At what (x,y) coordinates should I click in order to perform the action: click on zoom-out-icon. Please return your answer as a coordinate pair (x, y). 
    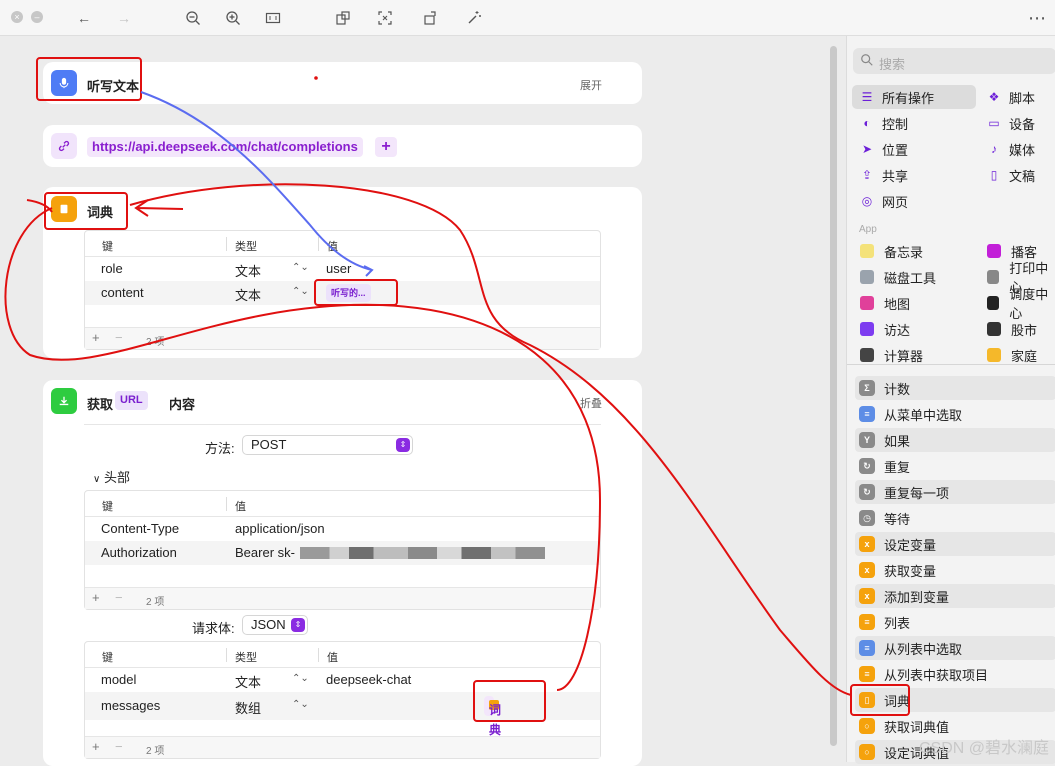
    Looking at the image, I should click on (193, 18).